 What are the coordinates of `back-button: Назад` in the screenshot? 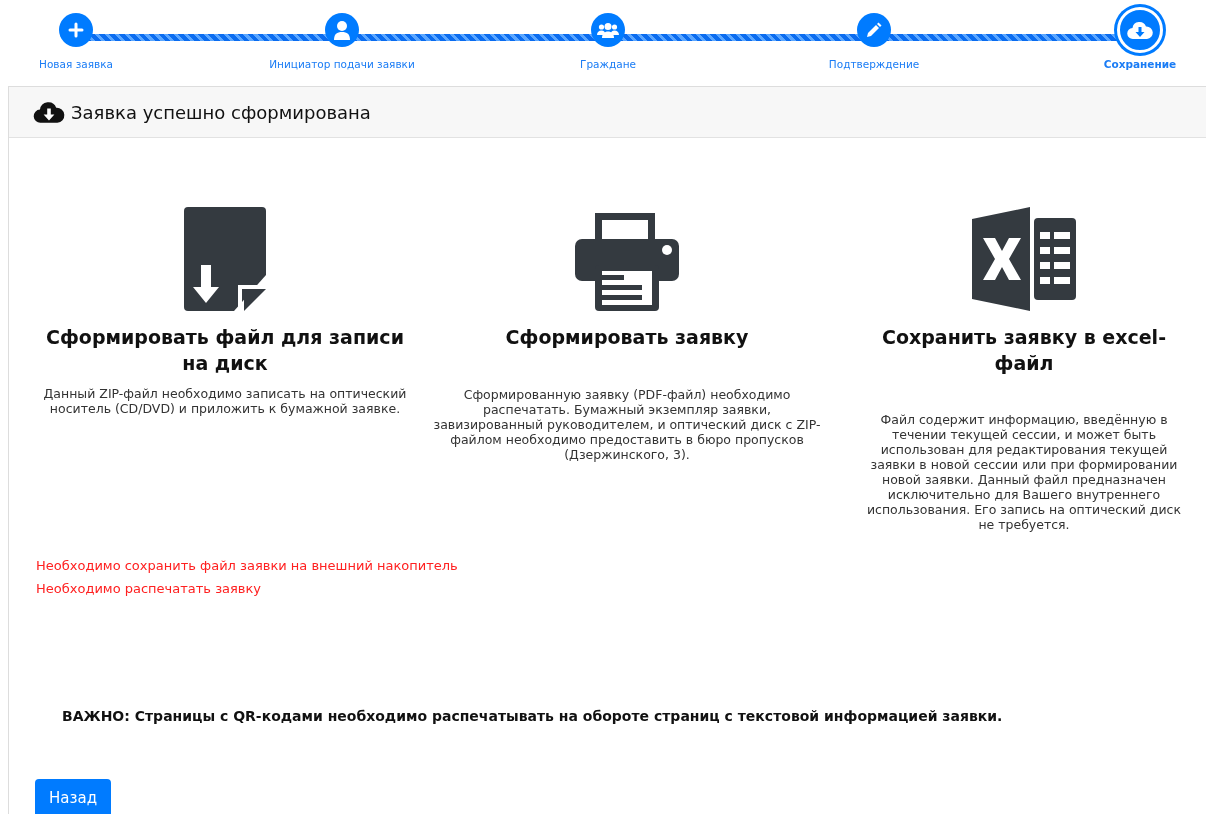 It's located at (73, 796).